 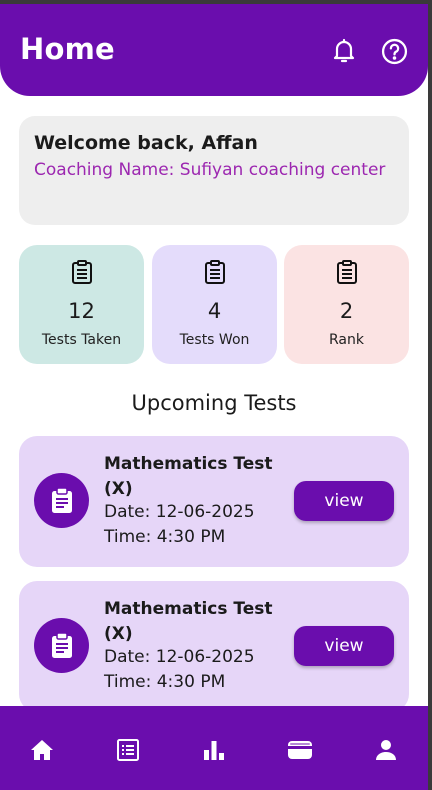 I want to click on stat-value: 4, so click(x=214, y=311).